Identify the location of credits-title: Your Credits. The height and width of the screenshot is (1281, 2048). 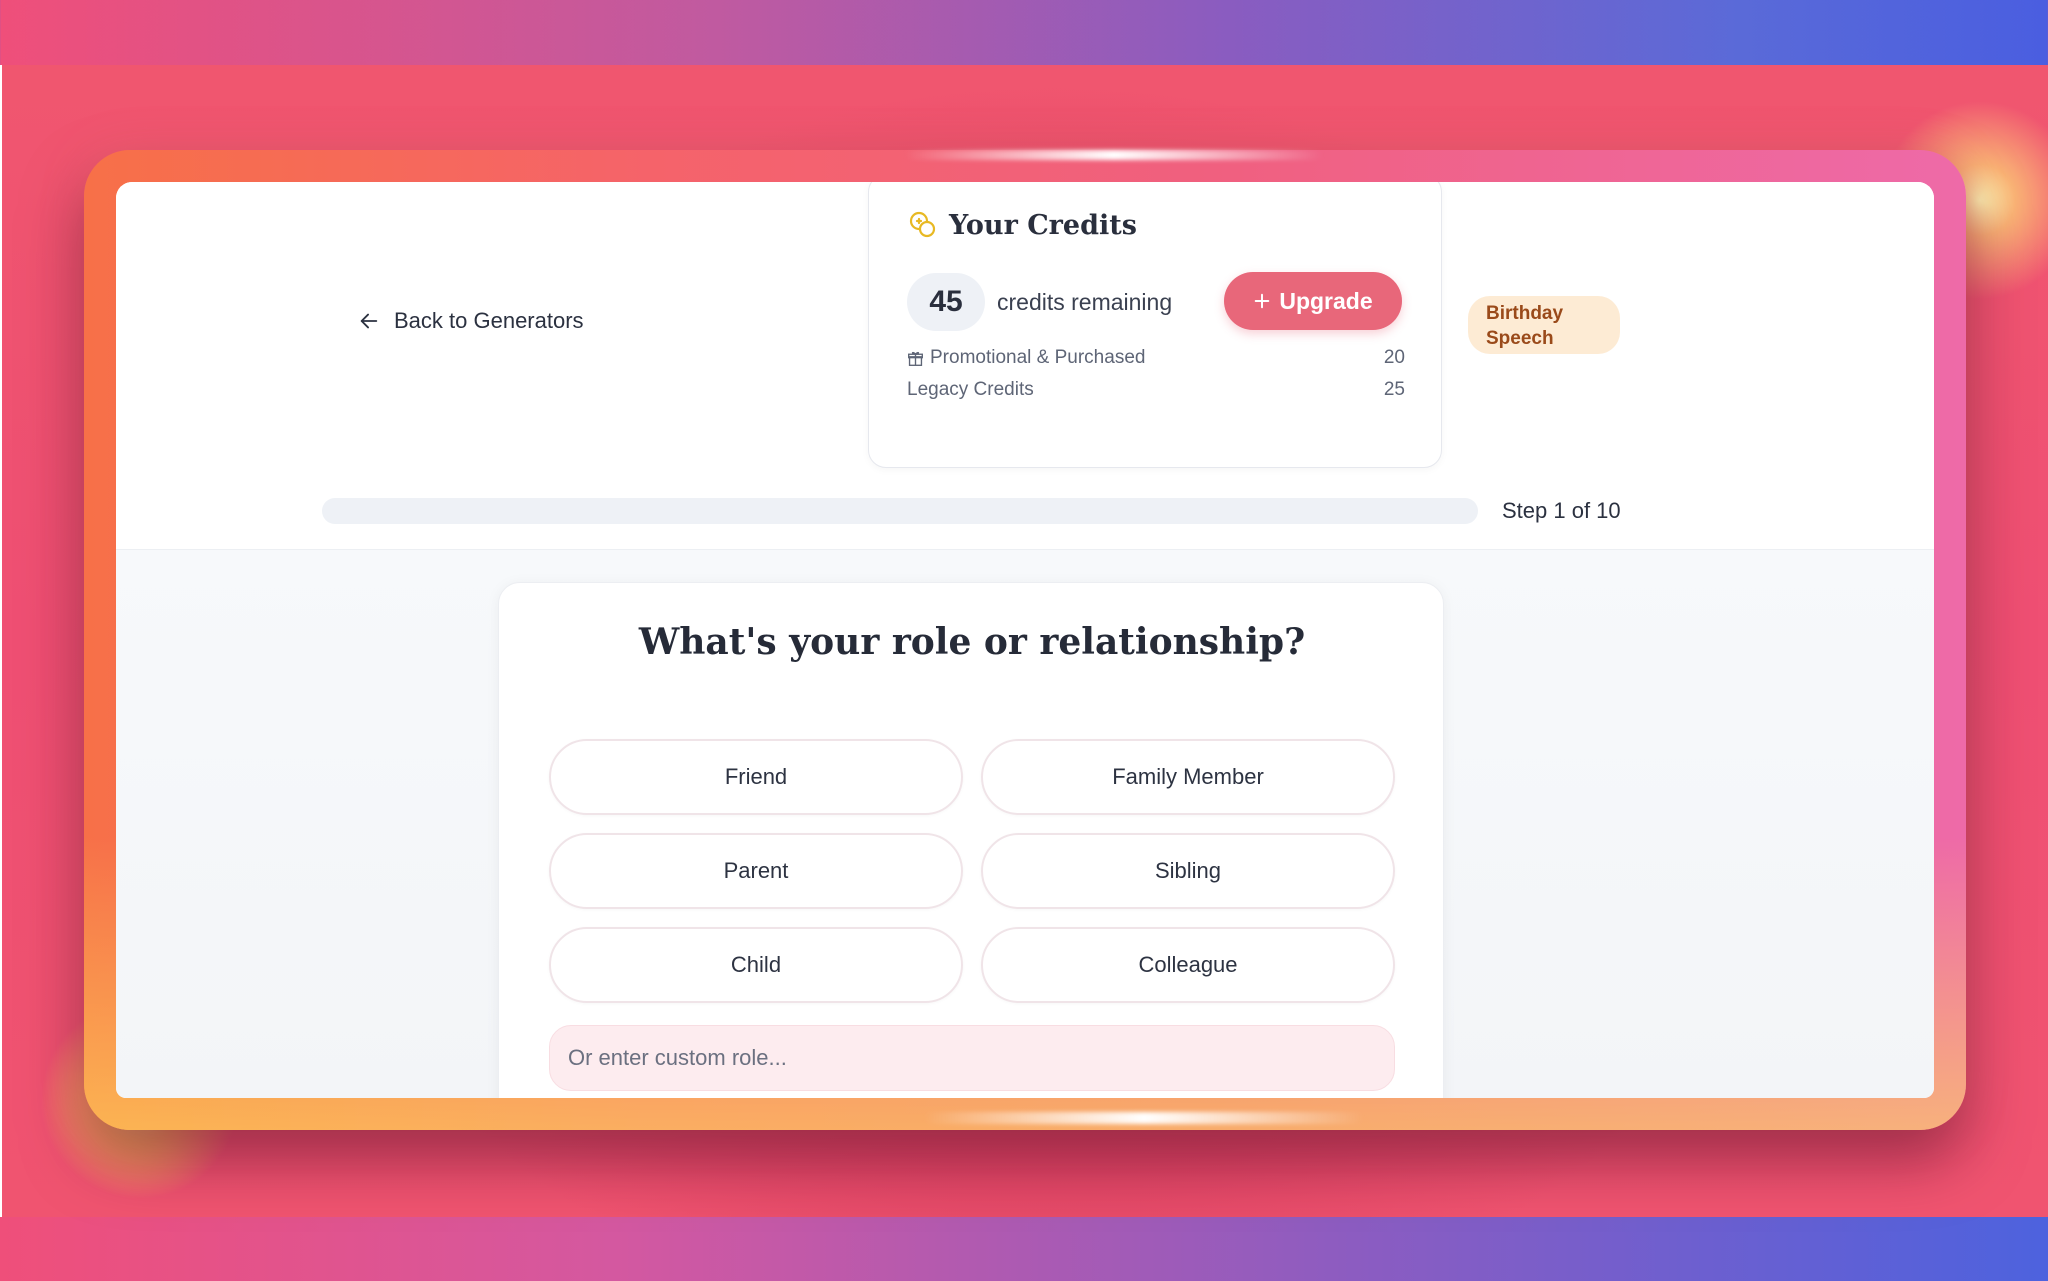
(1043, 225).